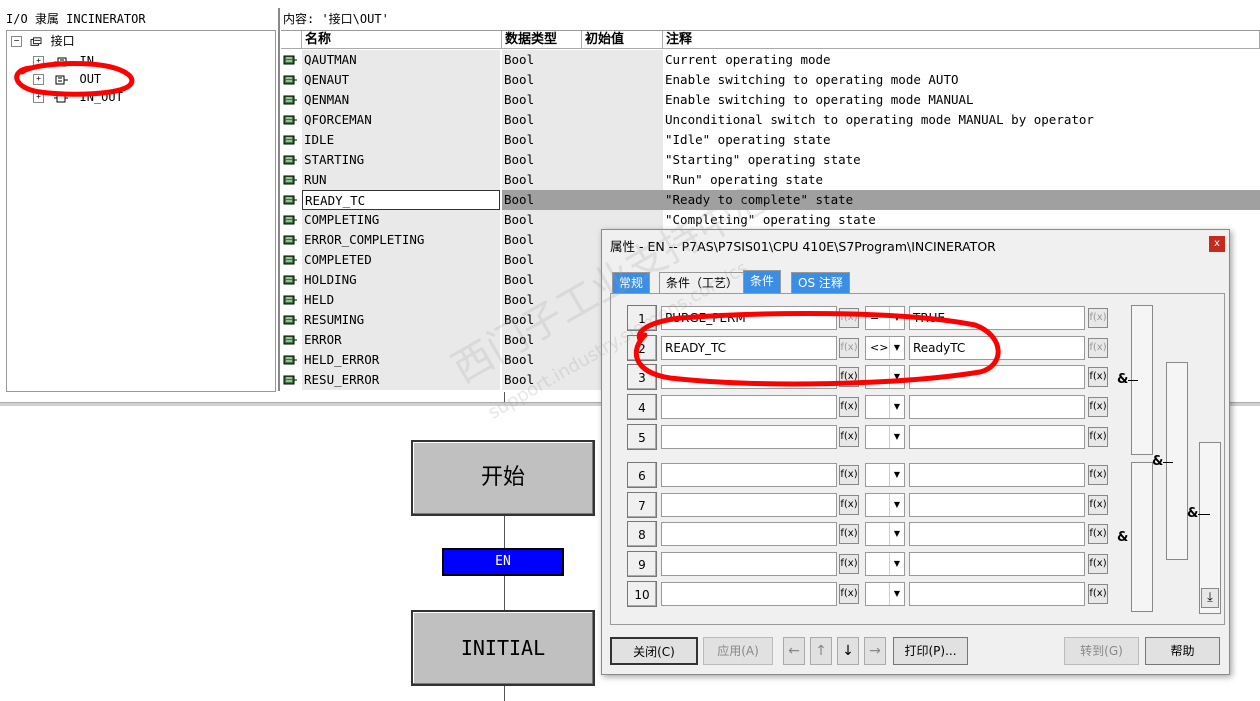  What do you see at coordinates (401, 340) in the screenshot?
I see `cell-name: ERROR` at bounding box center [401, 340].